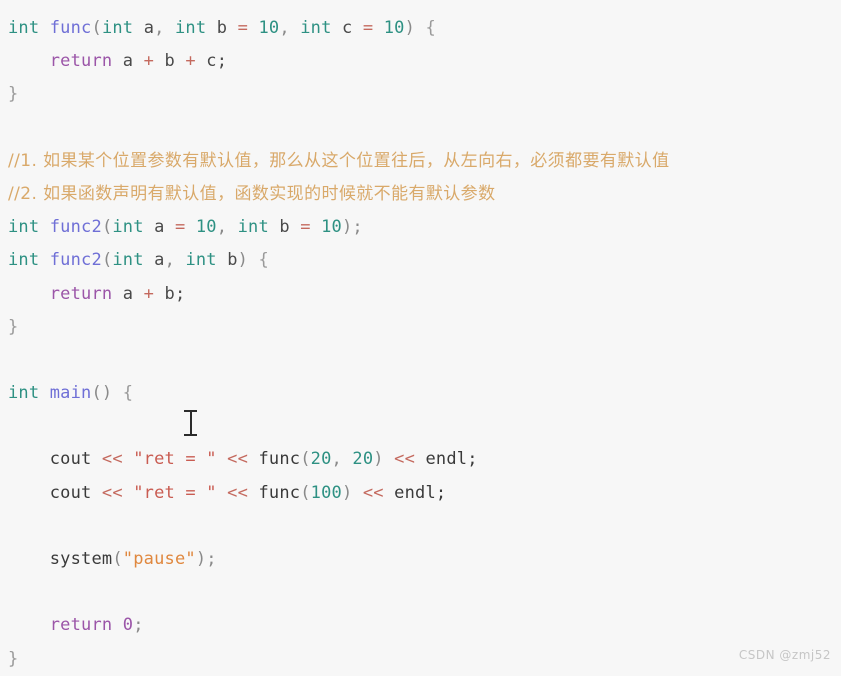 This screenshot has width=841, height=676. I want to click on code-line-11-blank, so click(420, 360).